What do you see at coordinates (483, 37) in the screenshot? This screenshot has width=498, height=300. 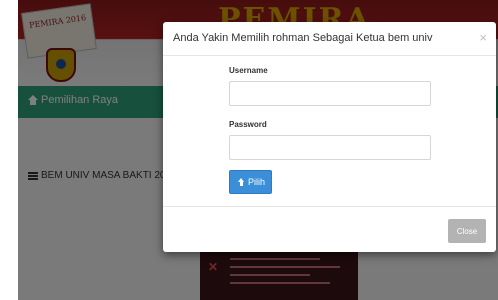 I see `close-icon: ×` at bounding box center [483, 37].